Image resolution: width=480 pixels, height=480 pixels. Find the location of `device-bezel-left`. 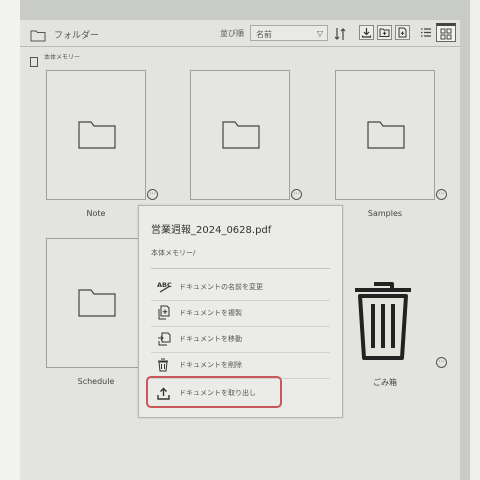

device-bezel-left is located at coordinates (10, 240).